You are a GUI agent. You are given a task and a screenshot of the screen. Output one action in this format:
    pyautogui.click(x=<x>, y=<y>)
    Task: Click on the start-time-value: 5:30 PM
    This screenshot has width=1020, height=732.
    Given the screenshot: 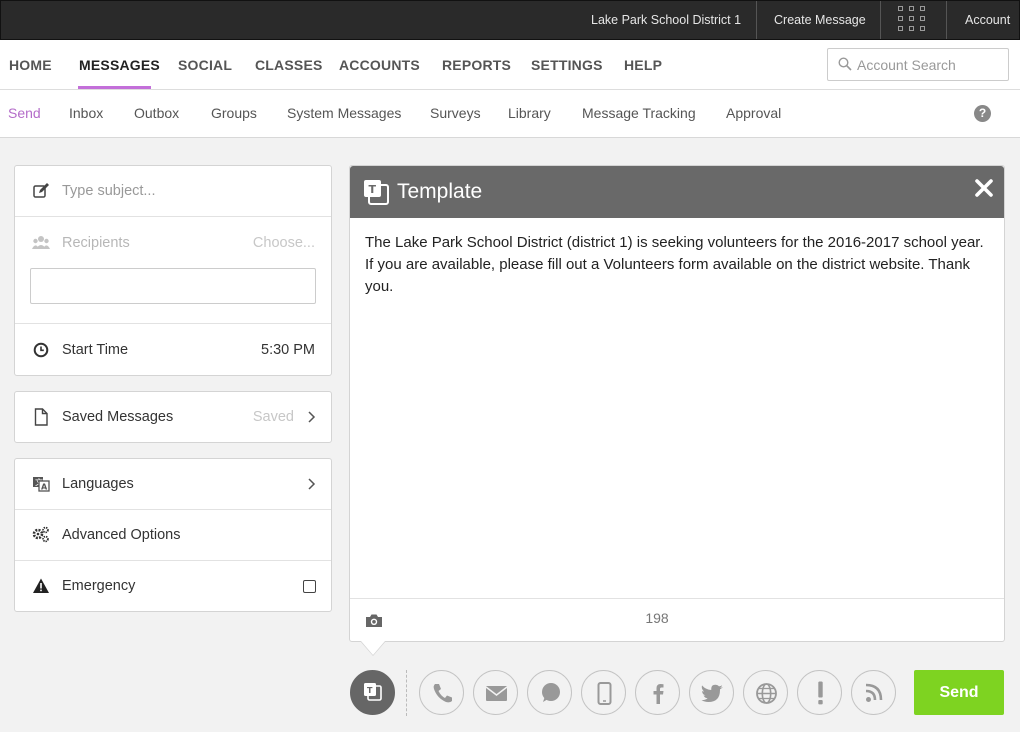 What is the action you would take?
    pyautogui.click(x=288, y=350)
    